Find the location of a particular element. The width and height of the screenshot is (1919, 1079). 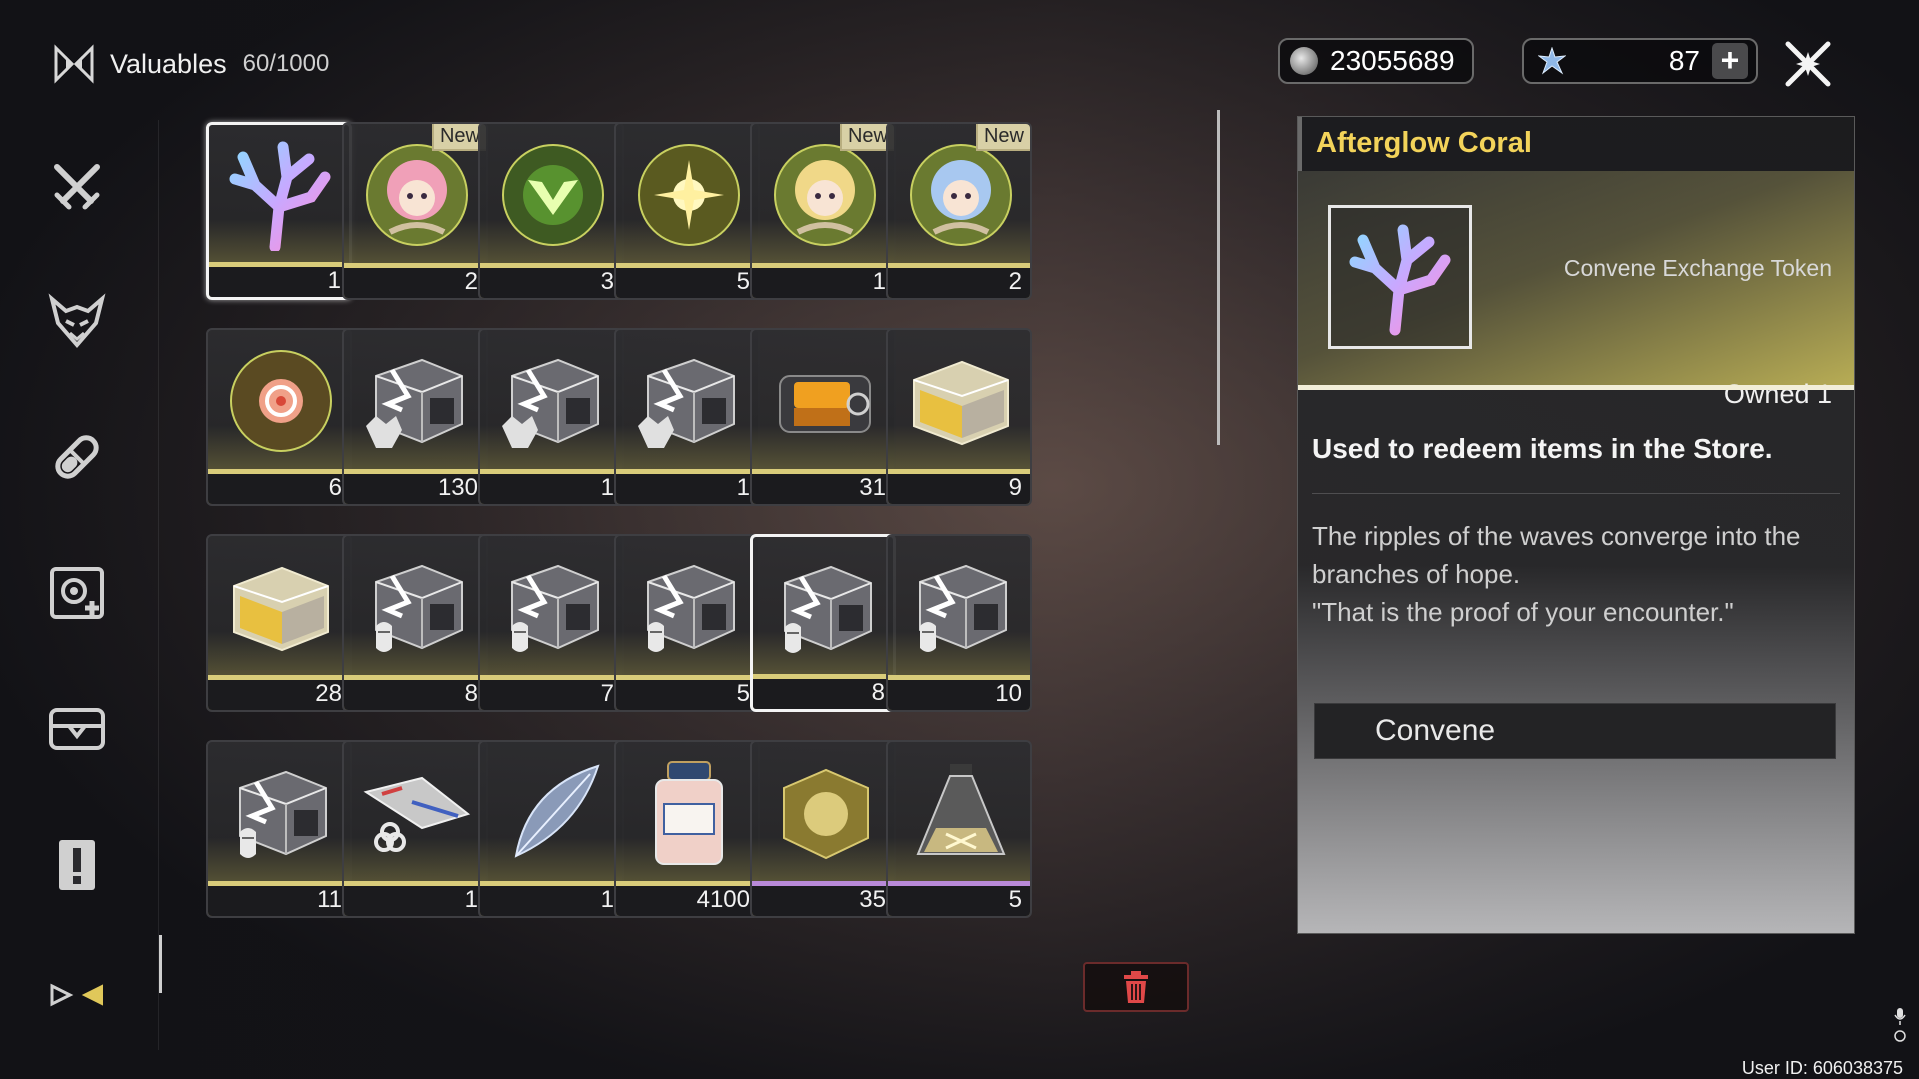

shell-credit-display: 23055689 is located at coordinates (1376, 61).